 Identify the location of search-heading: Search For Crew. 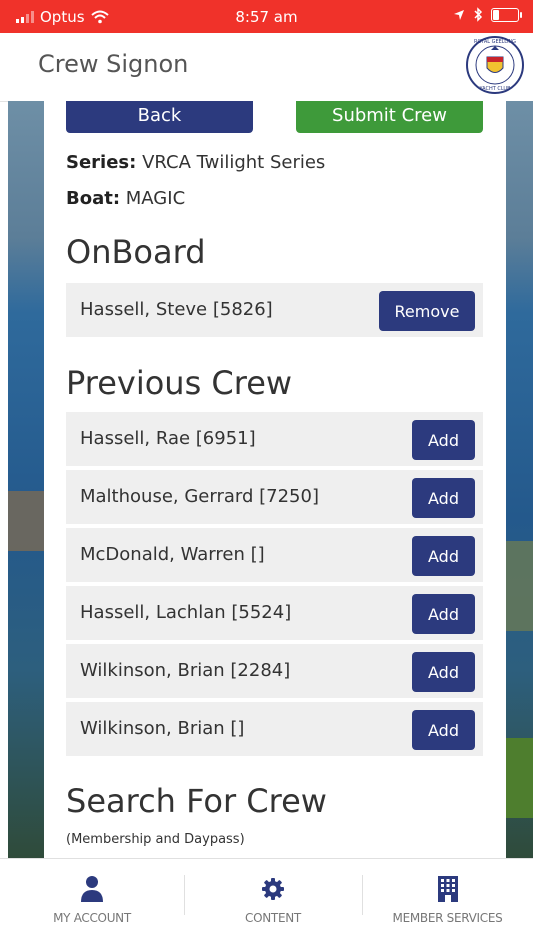
(196, 801).